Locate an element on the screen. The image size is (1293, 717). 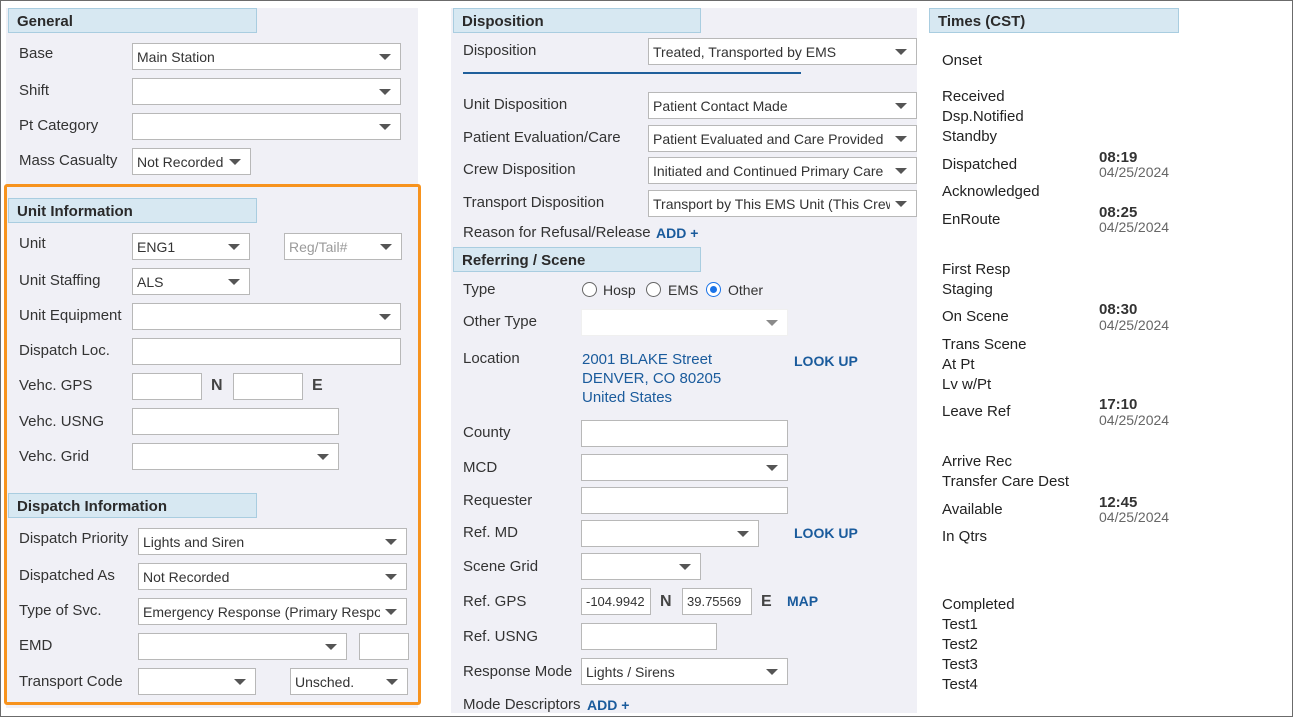
time-staging: Staging is located at coordinates (967, 289).